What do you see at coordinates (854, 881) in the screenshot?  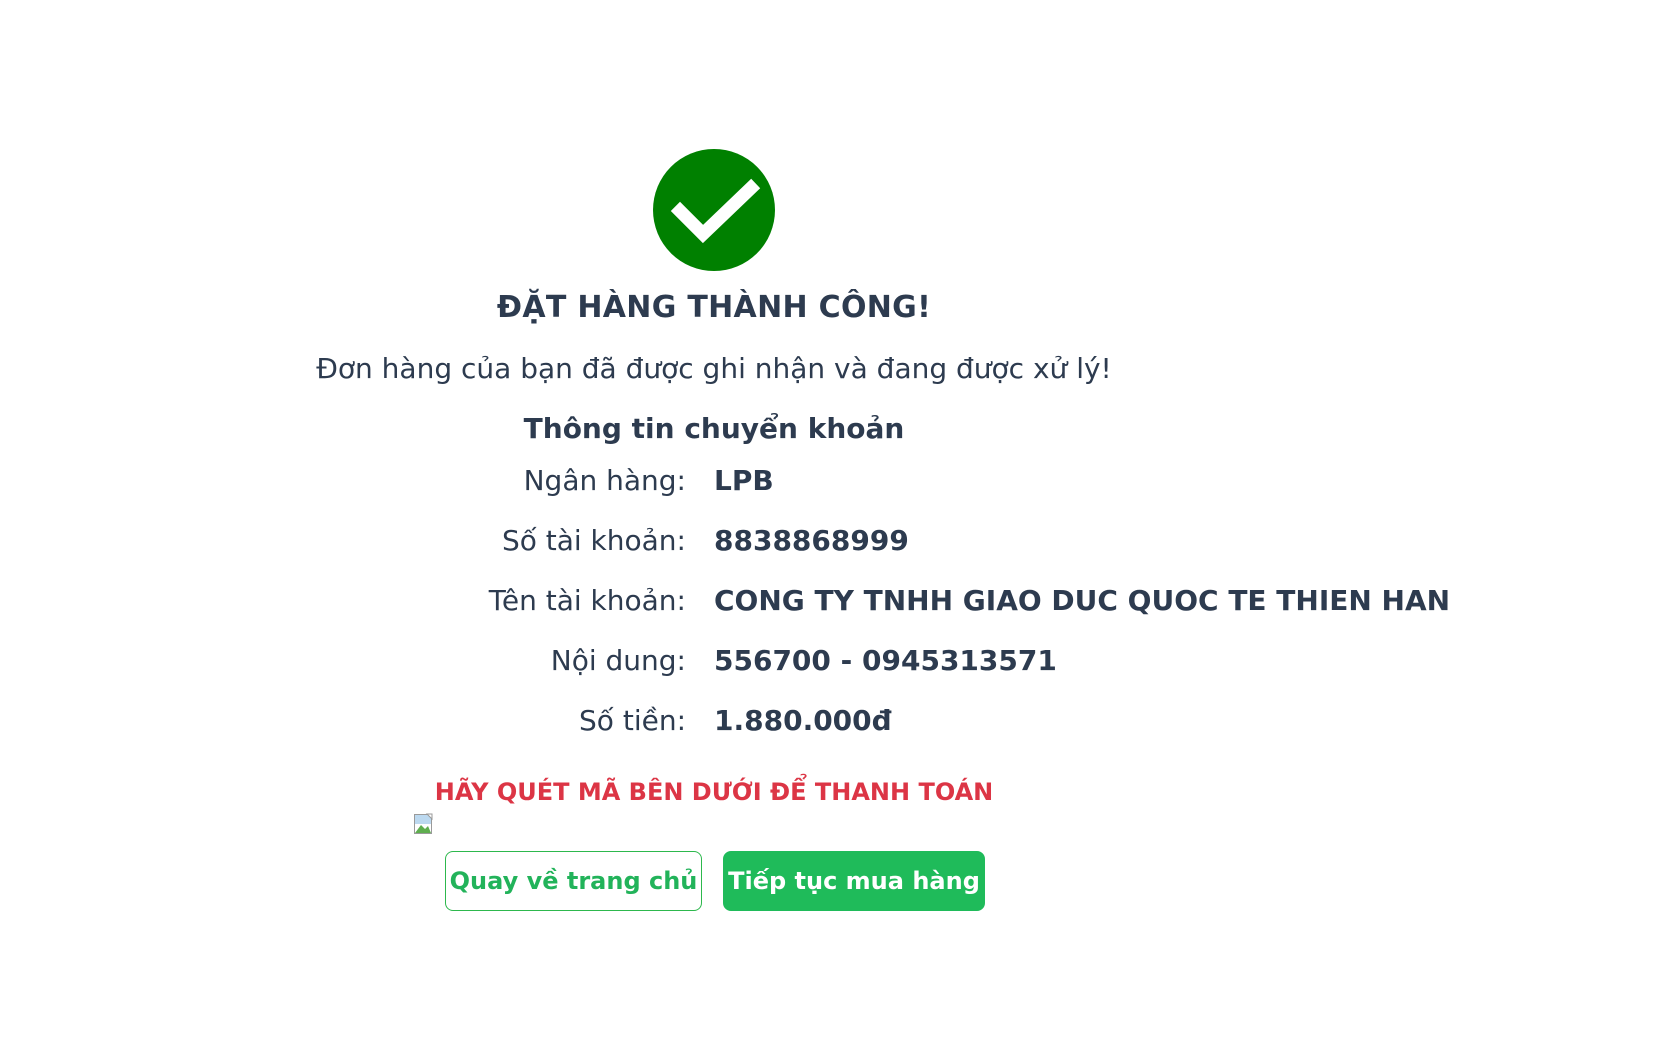 I see `continue-shopping-button: Tiếp tục mua hàng` at bounding box center [854, 881].